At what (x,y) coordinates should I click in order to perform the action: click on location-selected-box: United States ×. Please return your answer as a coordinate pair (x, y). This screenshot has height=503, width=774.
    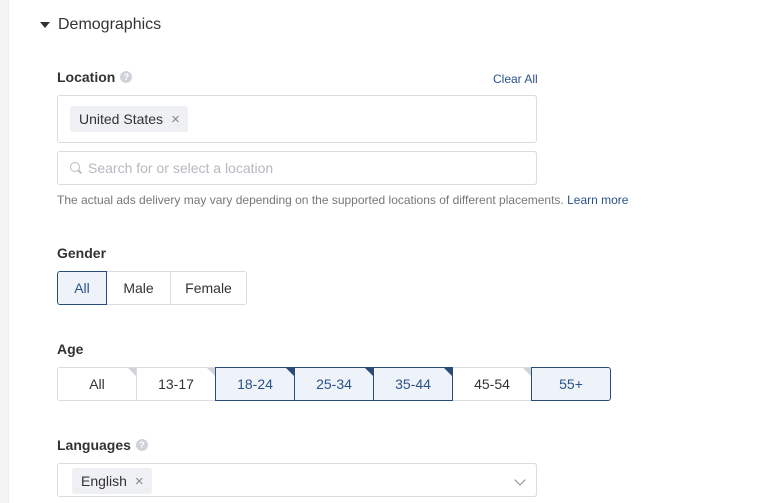
    Looking at the image, I should click on (297, 119).